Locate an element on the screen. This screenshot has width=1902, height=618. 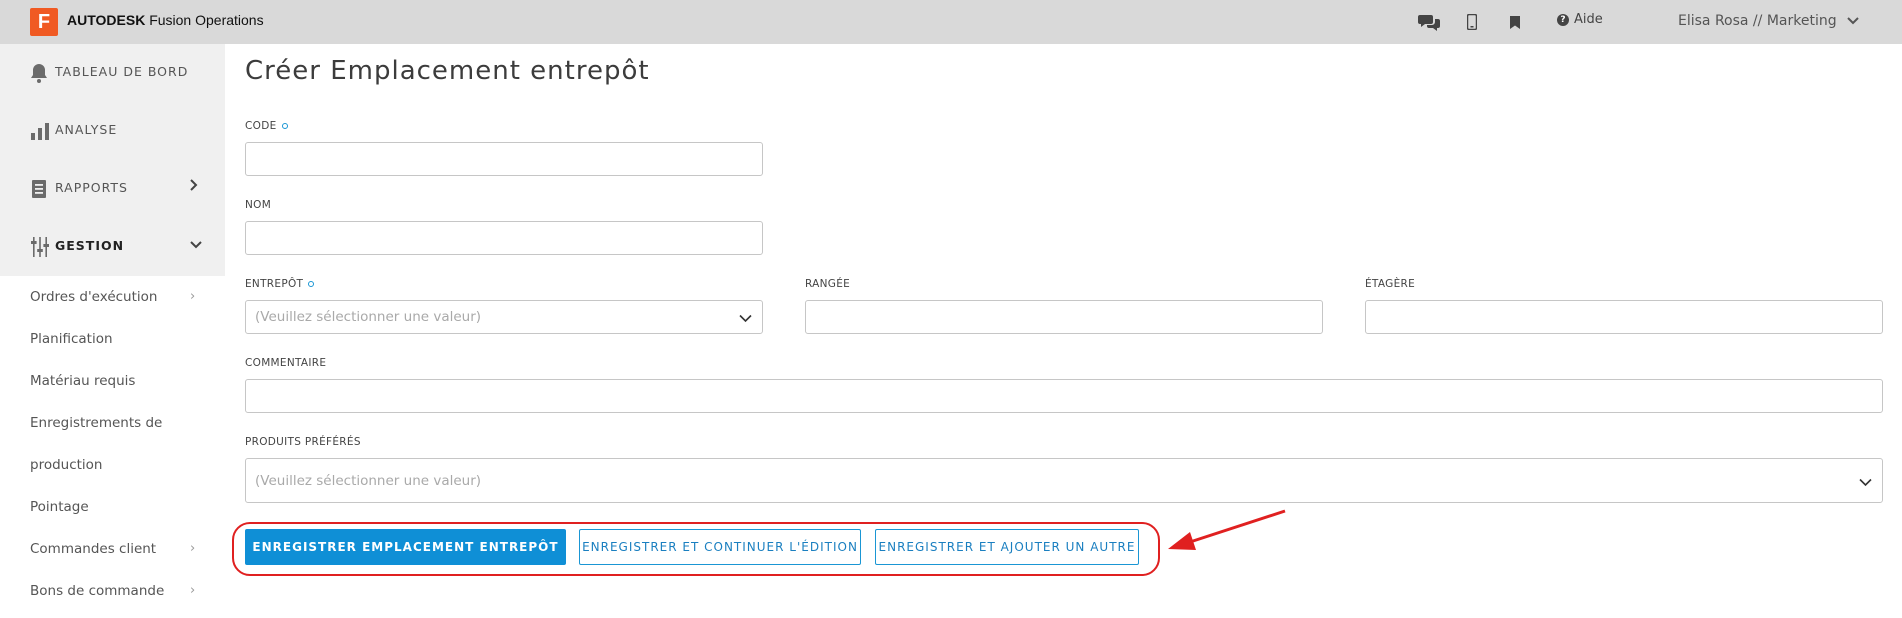
nom-label: NOM is located at coordinates (258, 205).